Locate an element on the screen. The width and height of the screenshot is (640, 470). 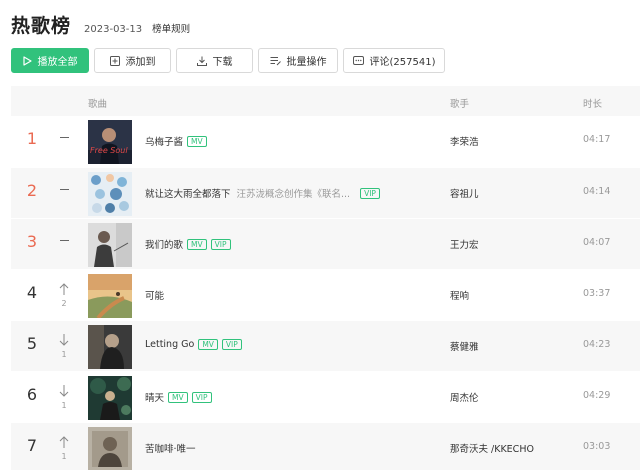
song-list-header: 歌曲 歌手 时长 is located at coordinates (325, 101).